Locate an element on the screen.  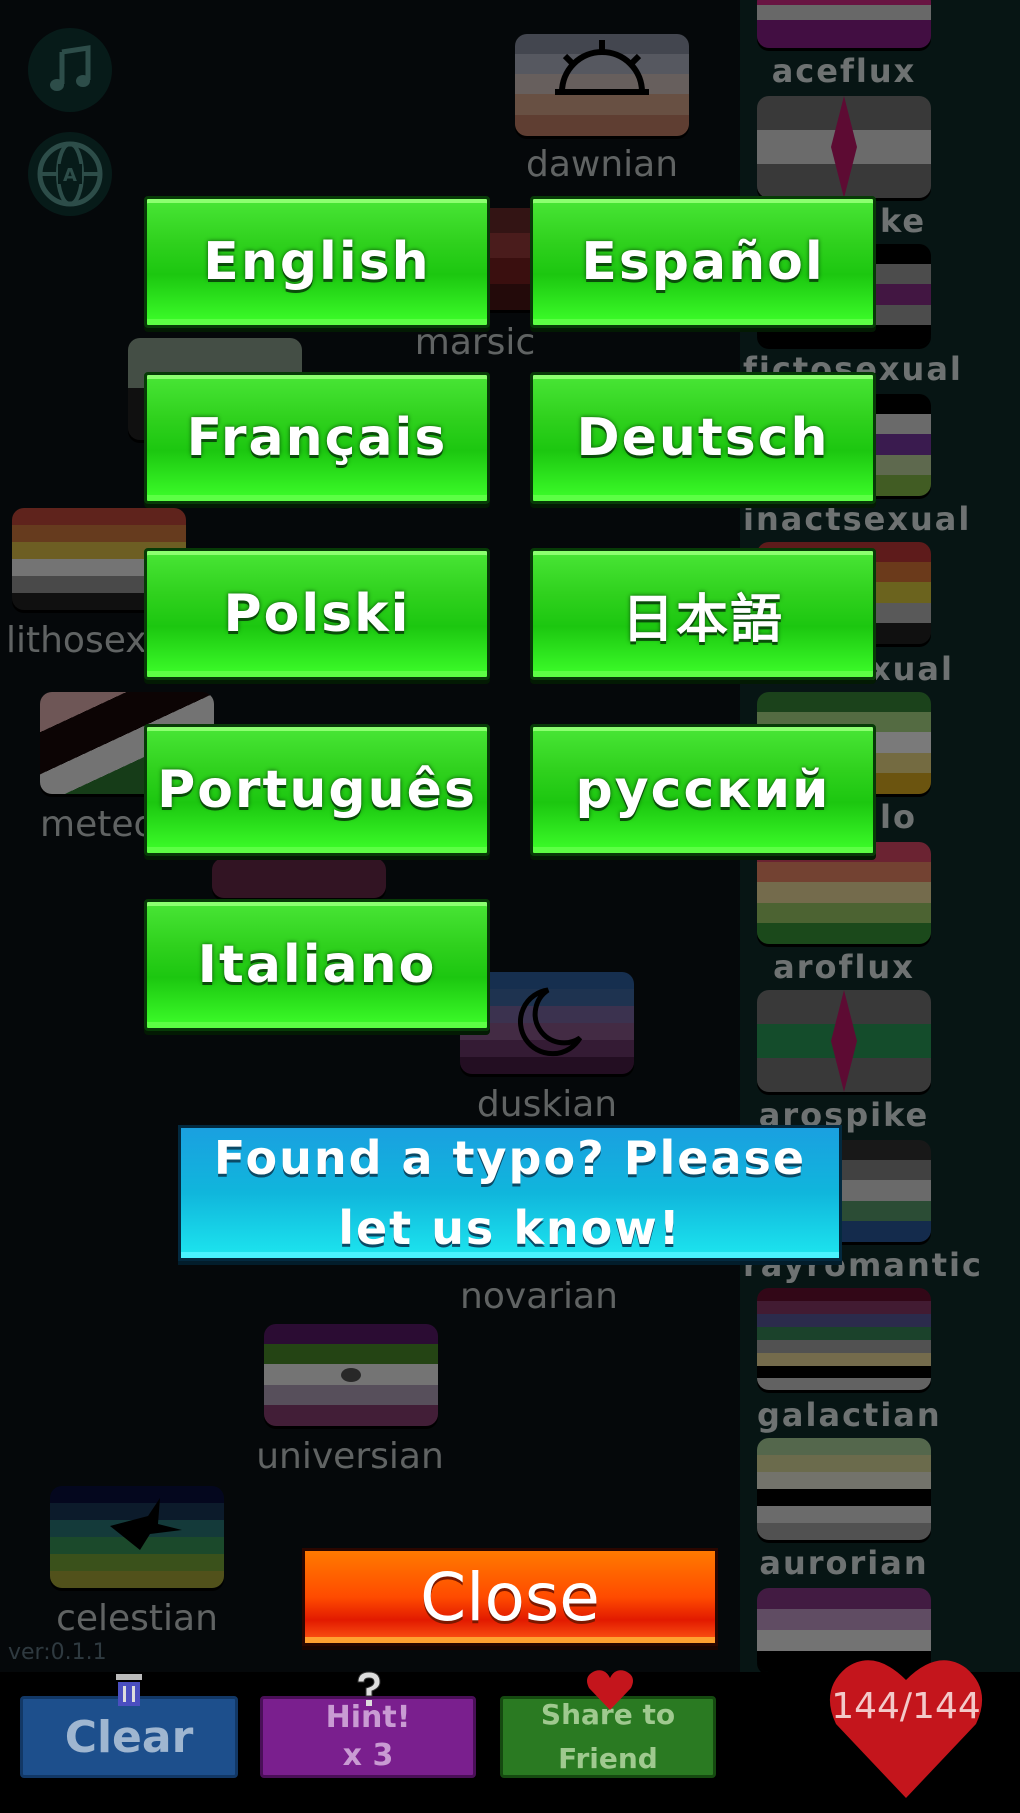
language-option-italiano: Italiano is located at coordinates (317, 965).